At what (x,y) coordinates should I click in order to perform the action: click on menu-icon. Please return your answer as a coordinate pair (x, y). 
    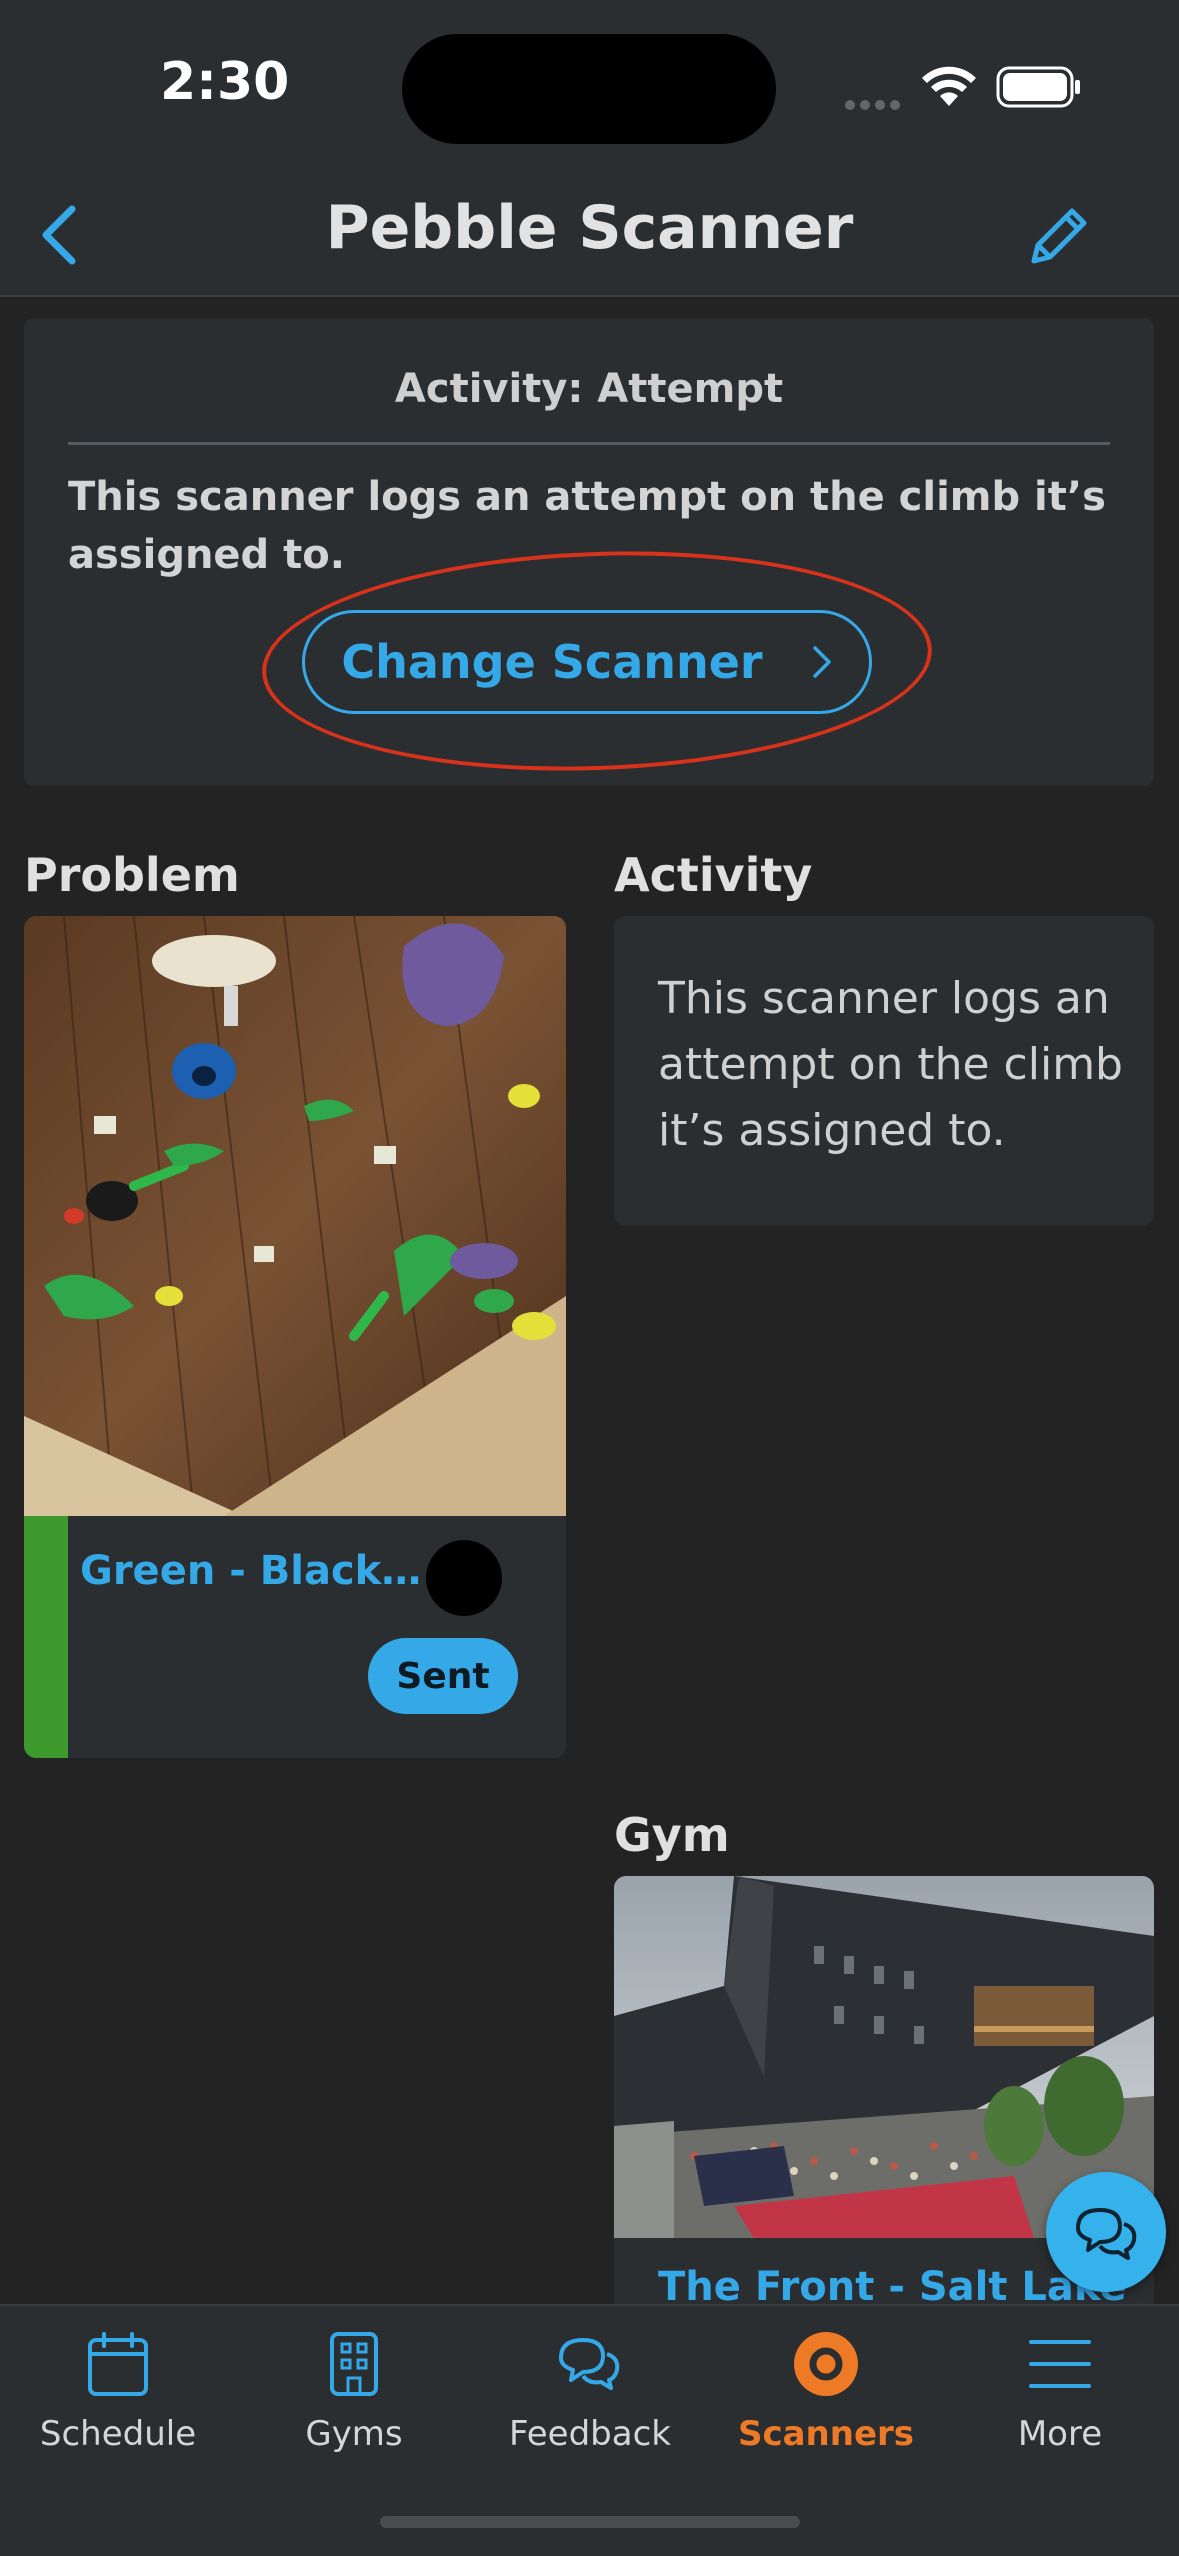
    Looking at the image, I should click on (1060, 2364).